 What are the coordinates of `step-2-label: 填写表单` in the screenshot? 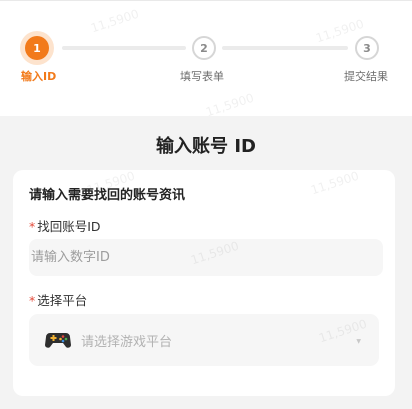 It's located at (202, 76).